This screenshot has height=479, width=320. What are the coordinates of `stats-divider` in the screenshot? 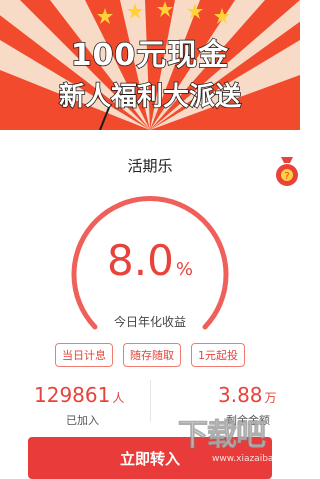 It's located at (150, 401).